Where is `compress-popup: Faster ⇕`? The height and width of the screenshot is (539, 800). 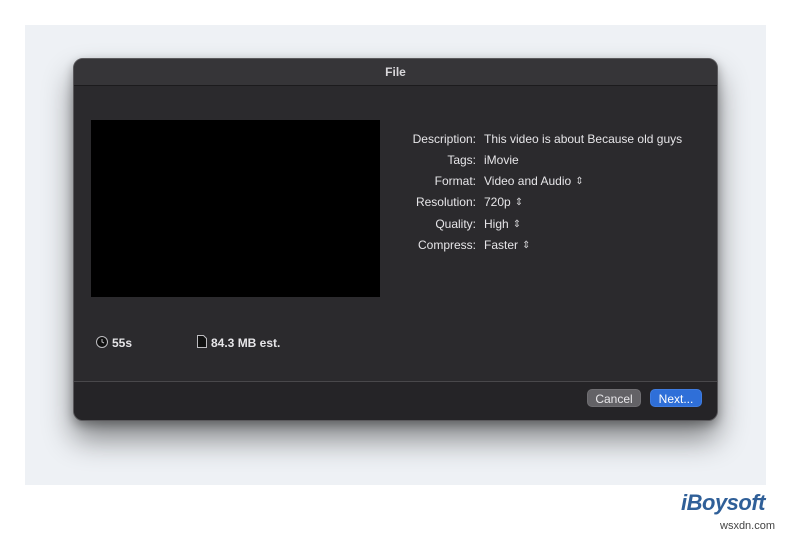 compress-popup: Faster ⇕ is located at coordinates (507, 246).